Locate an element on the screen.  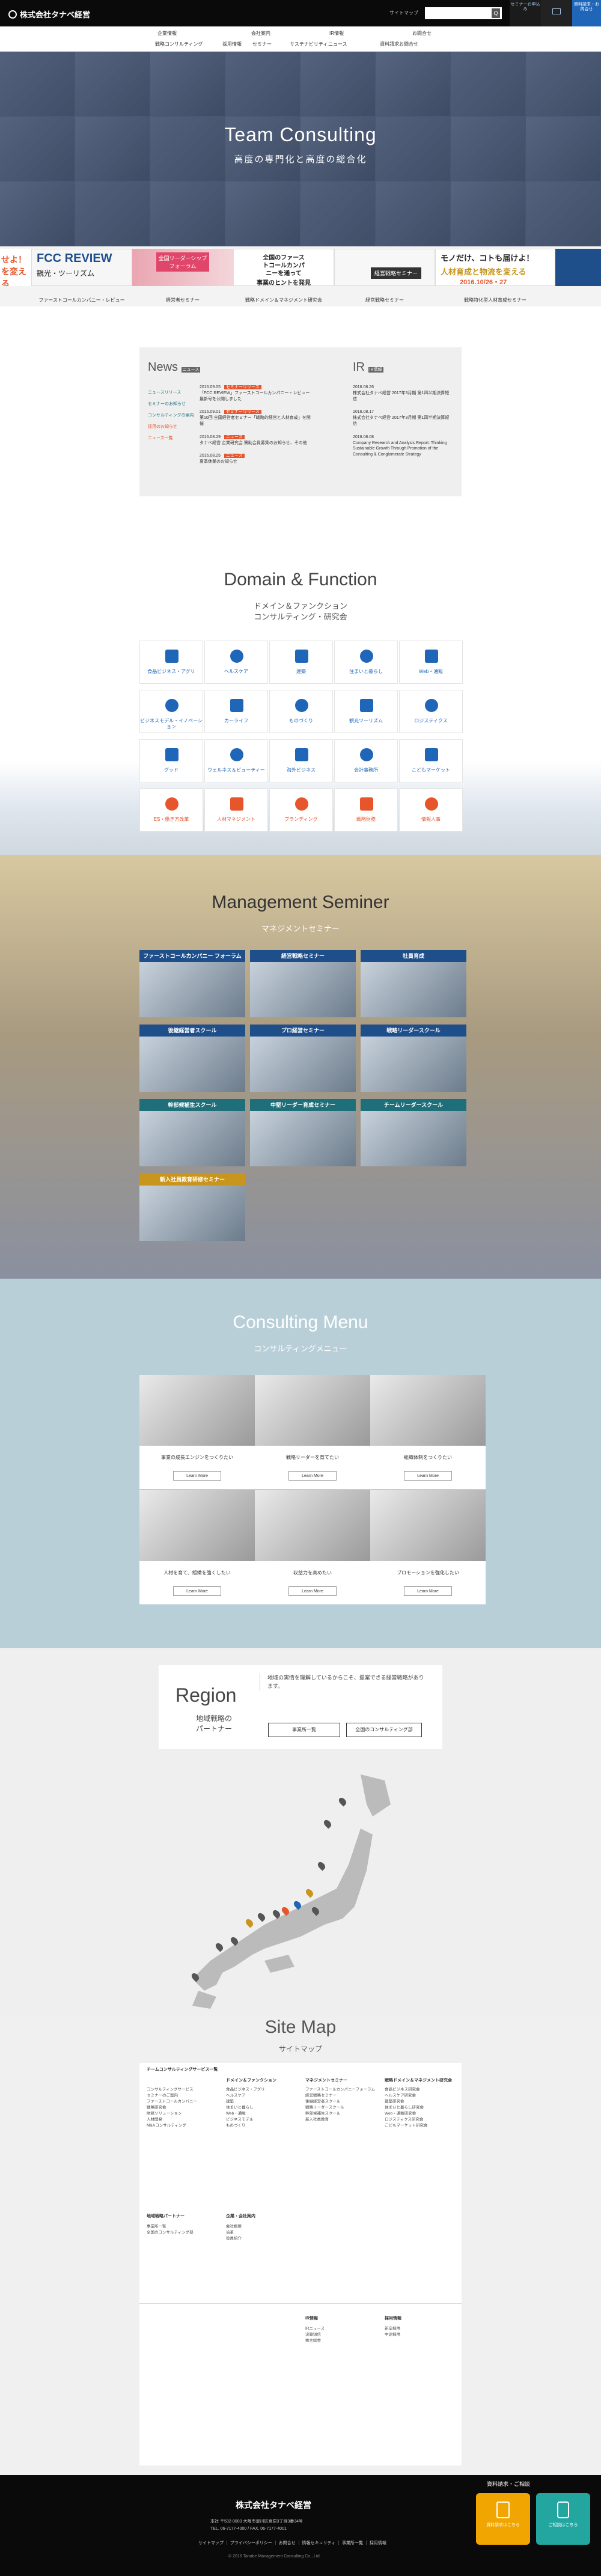
banner-next is located at coordinates (578, 267).